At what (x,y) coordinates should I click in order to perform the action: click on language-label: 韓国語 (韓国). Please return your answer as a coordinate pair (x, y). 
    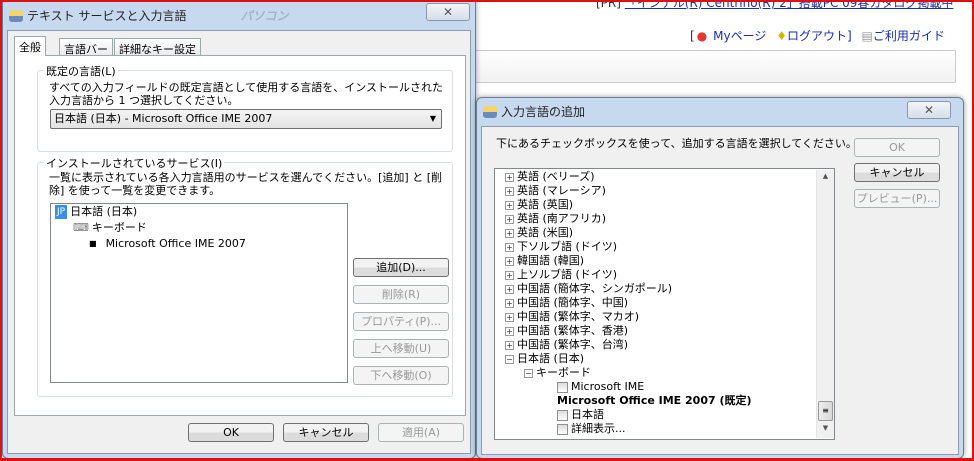
    Looking at the image, I should click on (551, 260).